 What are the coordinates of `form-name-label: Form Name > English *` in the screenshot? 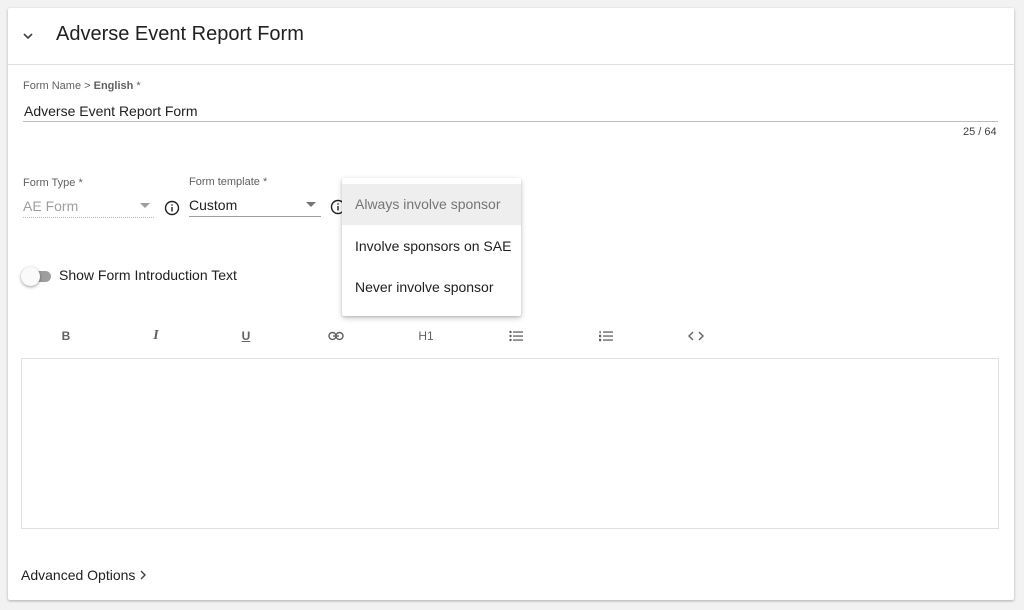 It's located at (82, 86).